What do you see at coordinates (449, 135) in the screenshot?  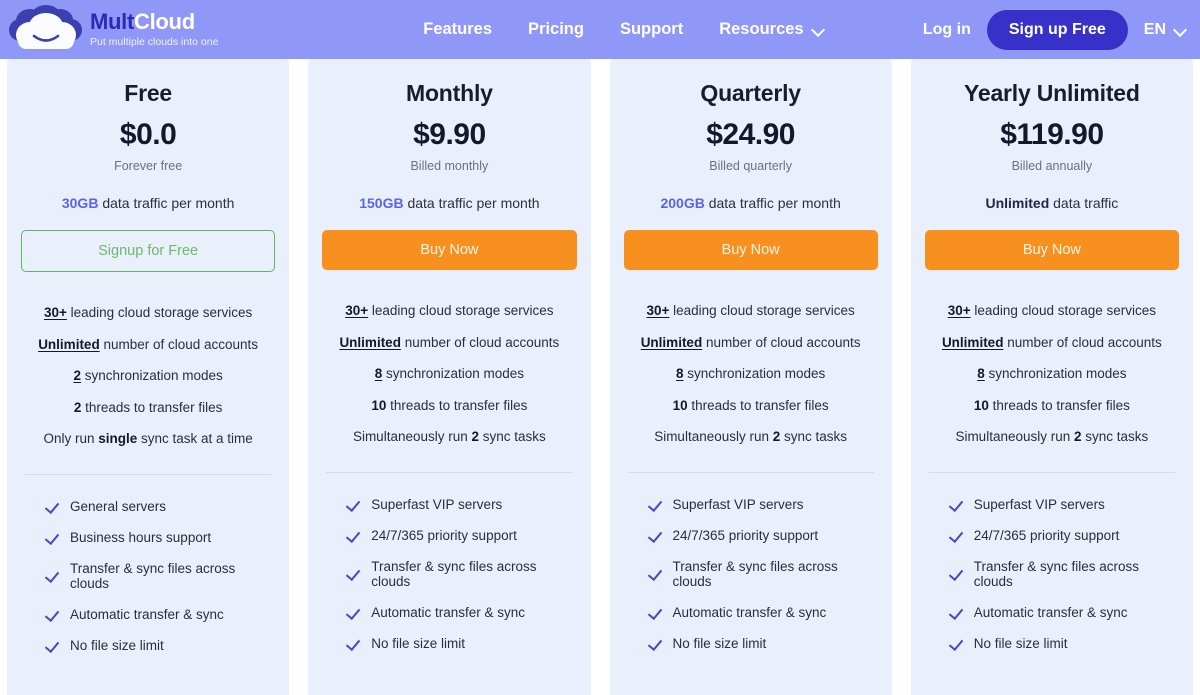 I see `plan-price: $9.90` at bounding box center [449, 135].